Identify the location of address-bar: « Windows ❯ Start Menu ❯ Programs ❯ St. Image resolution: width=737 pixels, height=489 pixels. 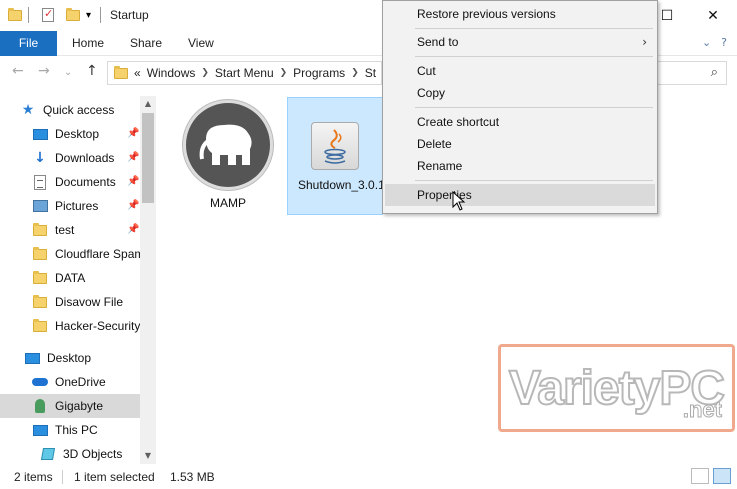
(244, 73).